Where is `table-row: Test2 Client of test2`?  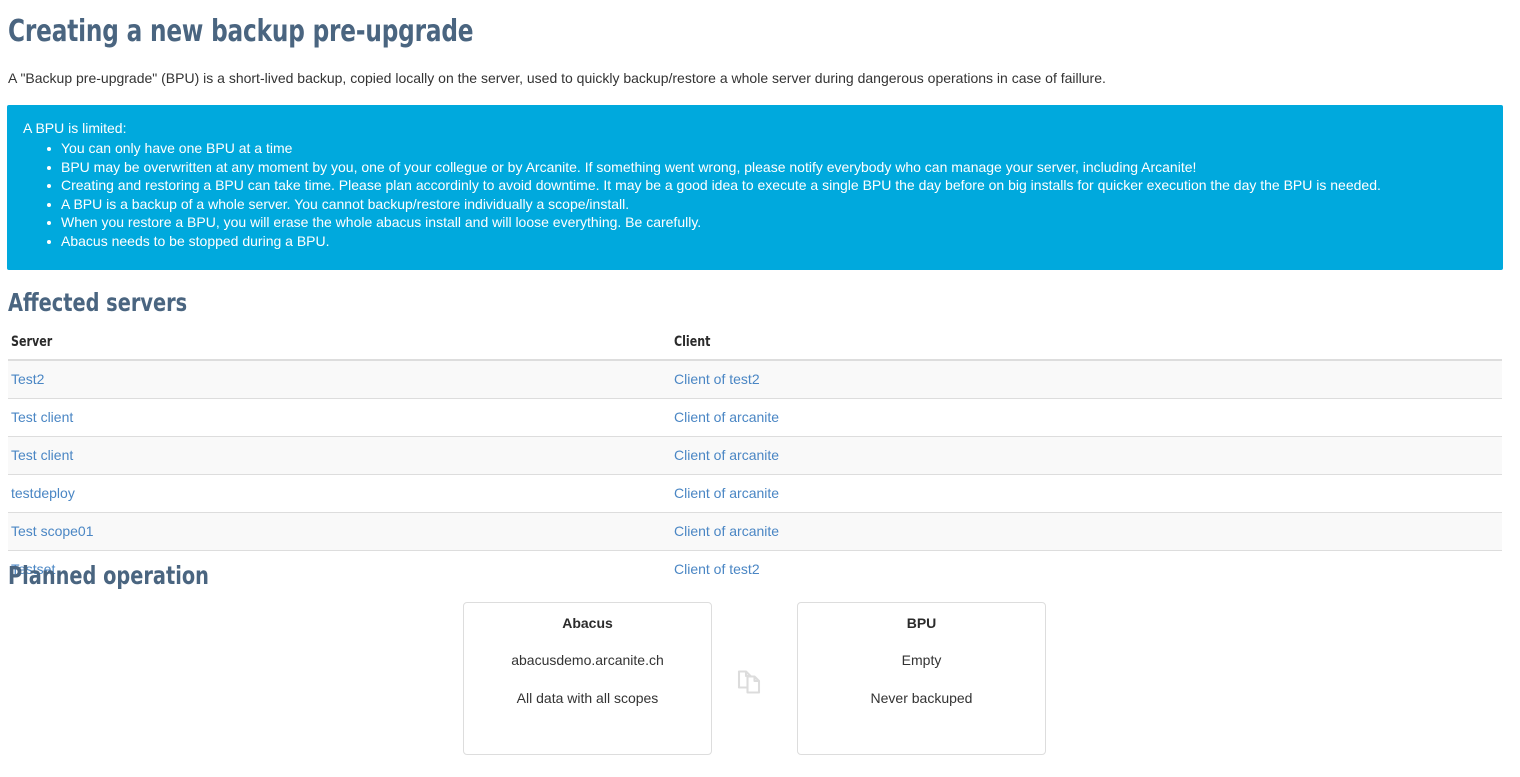 table-row: Test2 Client of test2 is located at coordinates (755, 379).